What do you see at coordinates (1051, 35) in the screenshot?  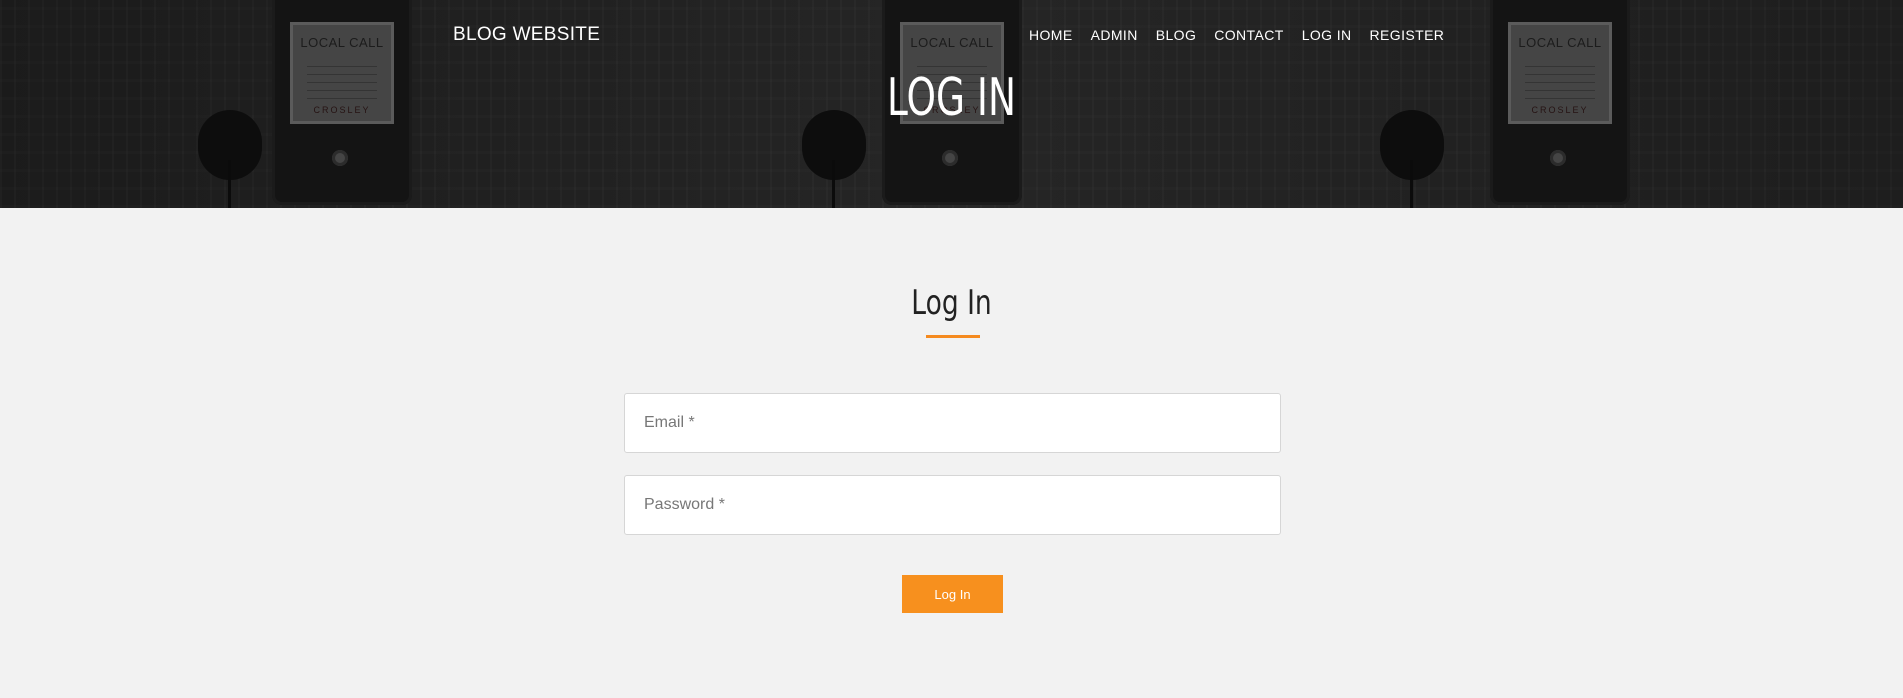 I see `nav-home-link: HOME` at bounding box center [1051, 35].